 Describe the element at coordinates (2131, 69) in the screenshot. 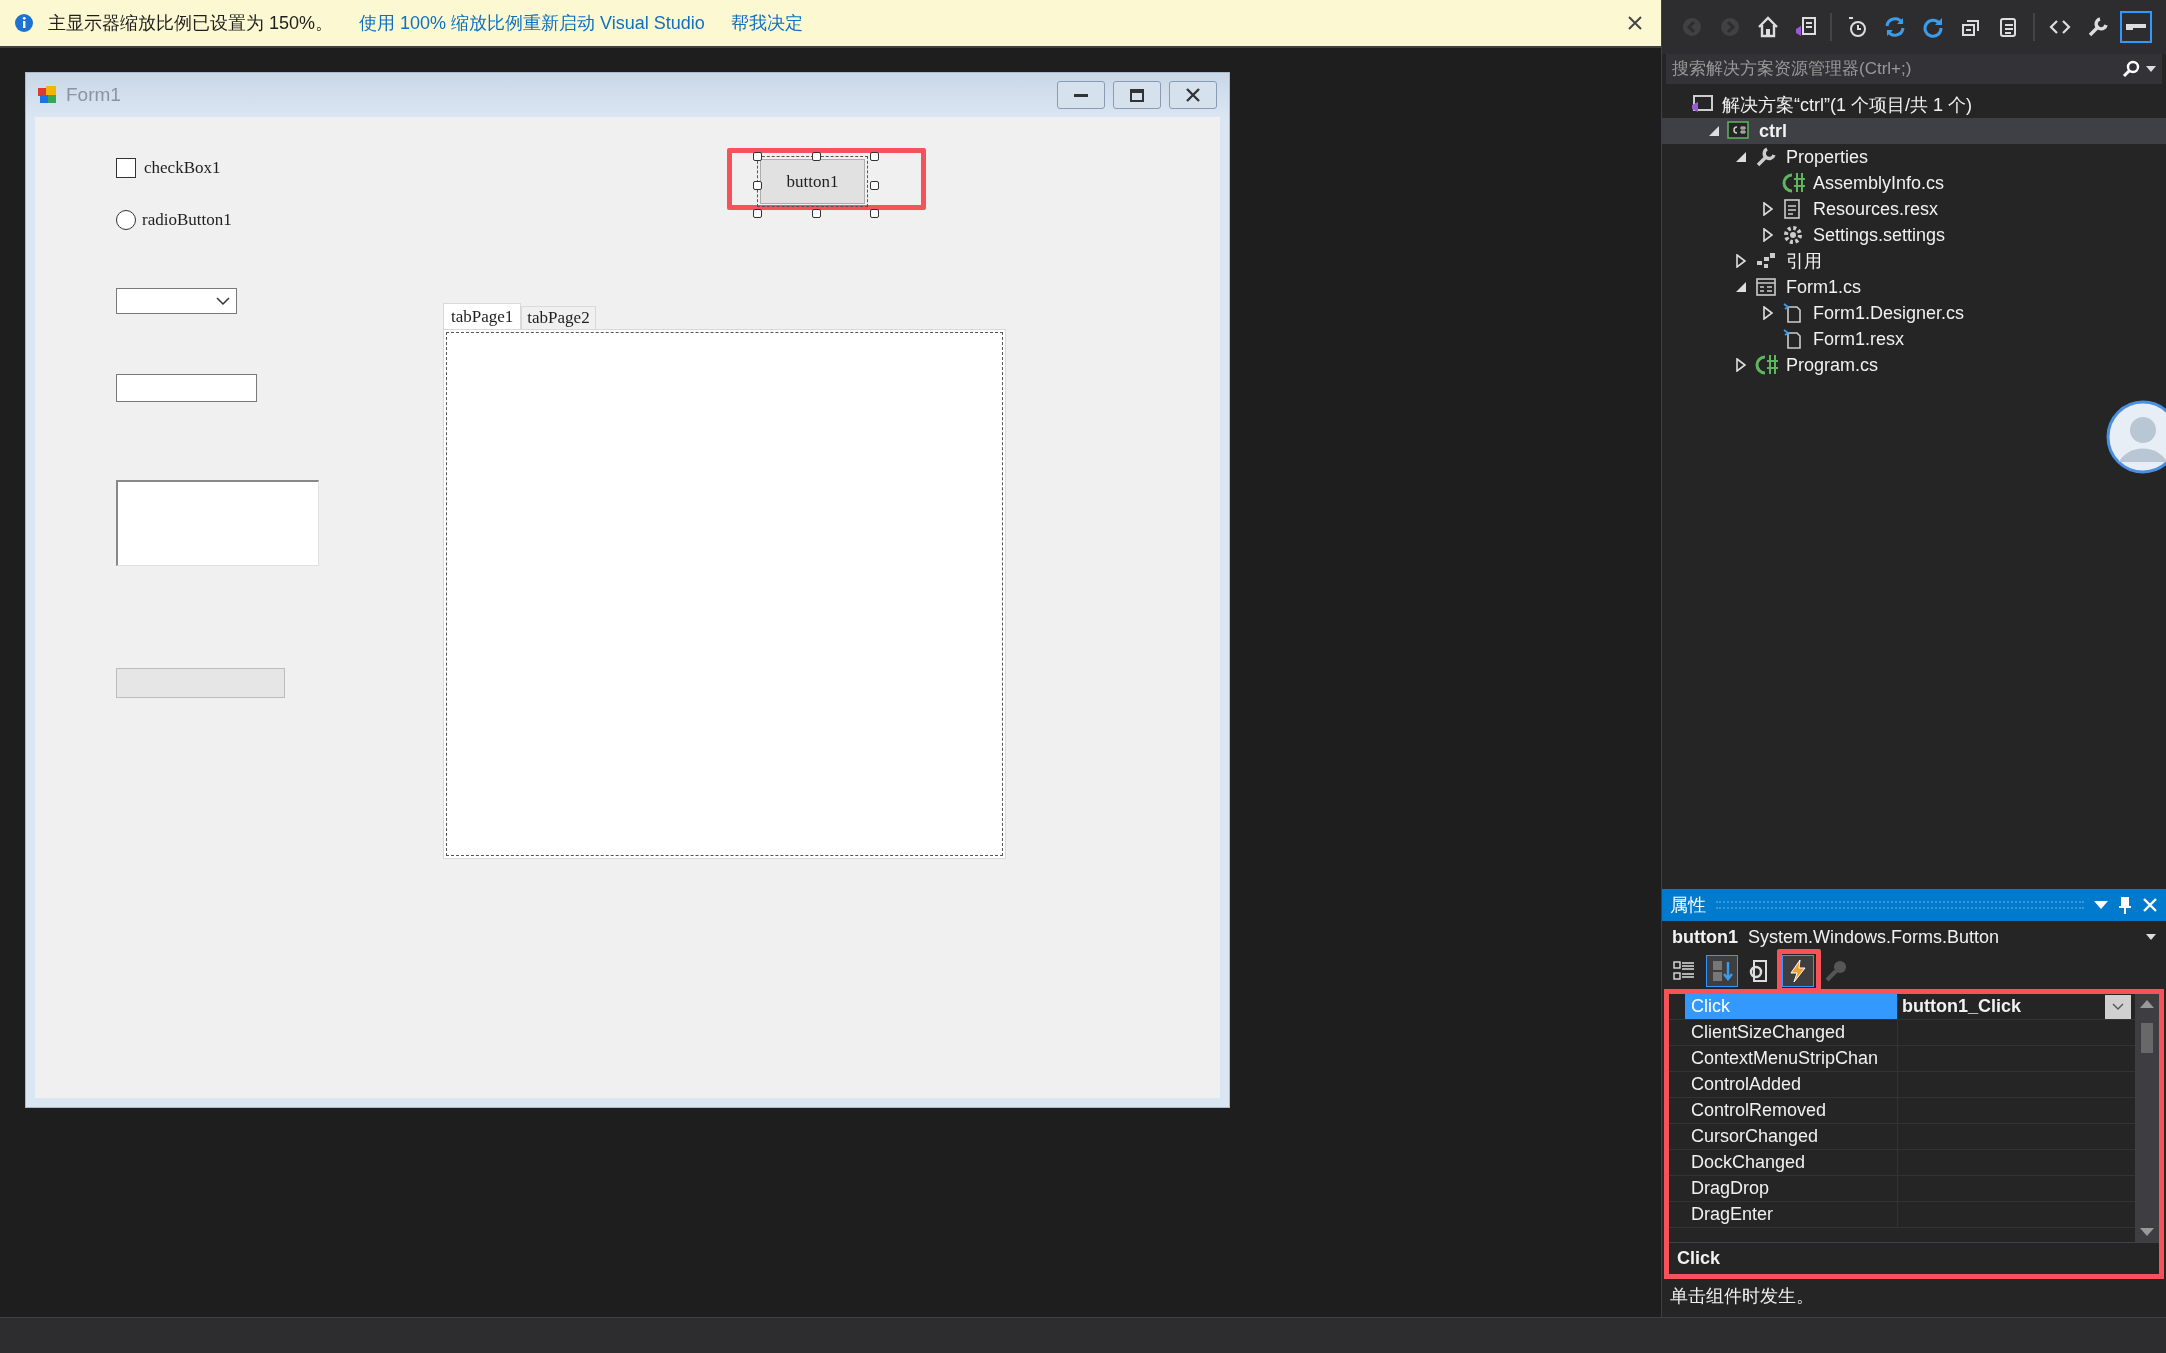

I see `search-icon` at that location.